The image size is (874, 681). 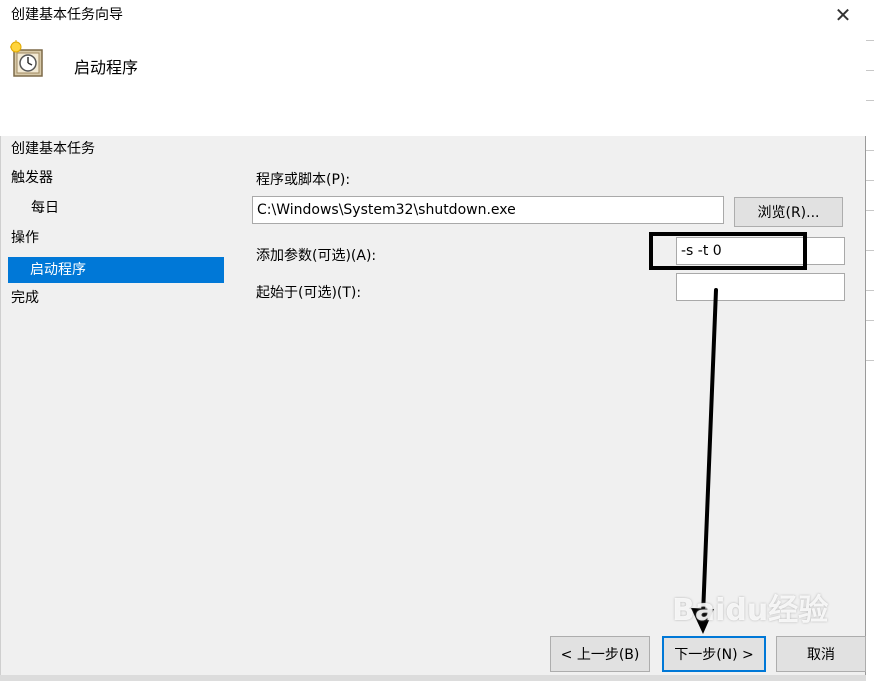 What do you see at coordinates (870, 340) in the screenshot?
I see `background-window-strip` at bounding box center [870, 340].